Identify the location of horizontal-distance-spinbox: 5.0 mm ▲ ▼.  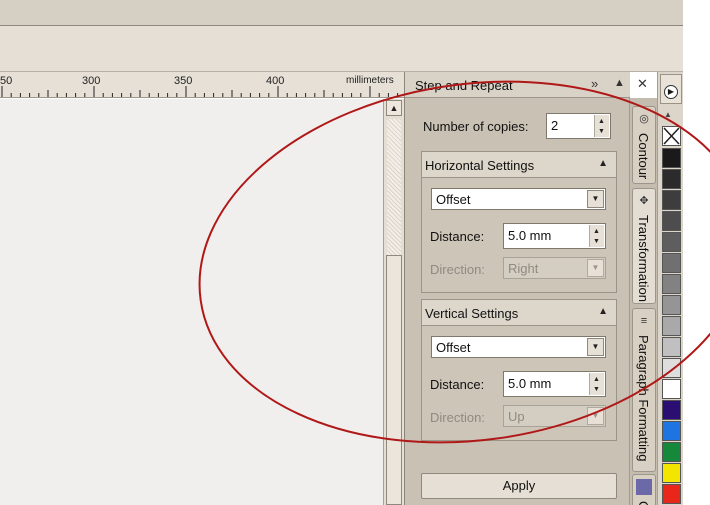
(554, 236).